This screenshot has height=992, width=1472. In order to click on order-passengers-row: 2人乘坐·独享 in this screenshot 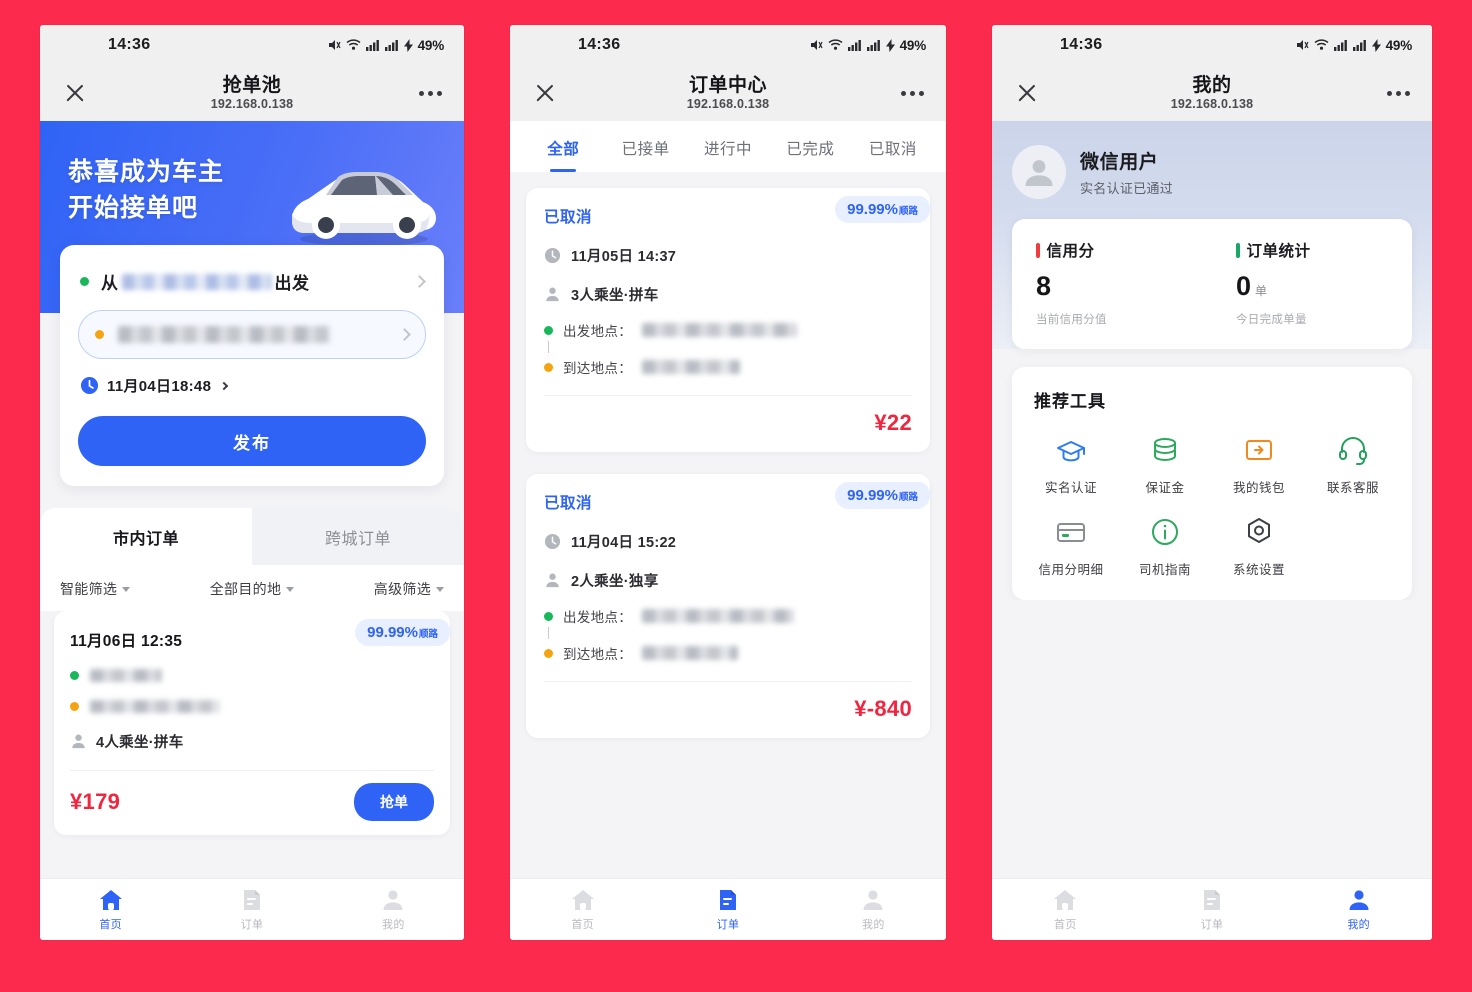, I will do `click(728, 580)`.